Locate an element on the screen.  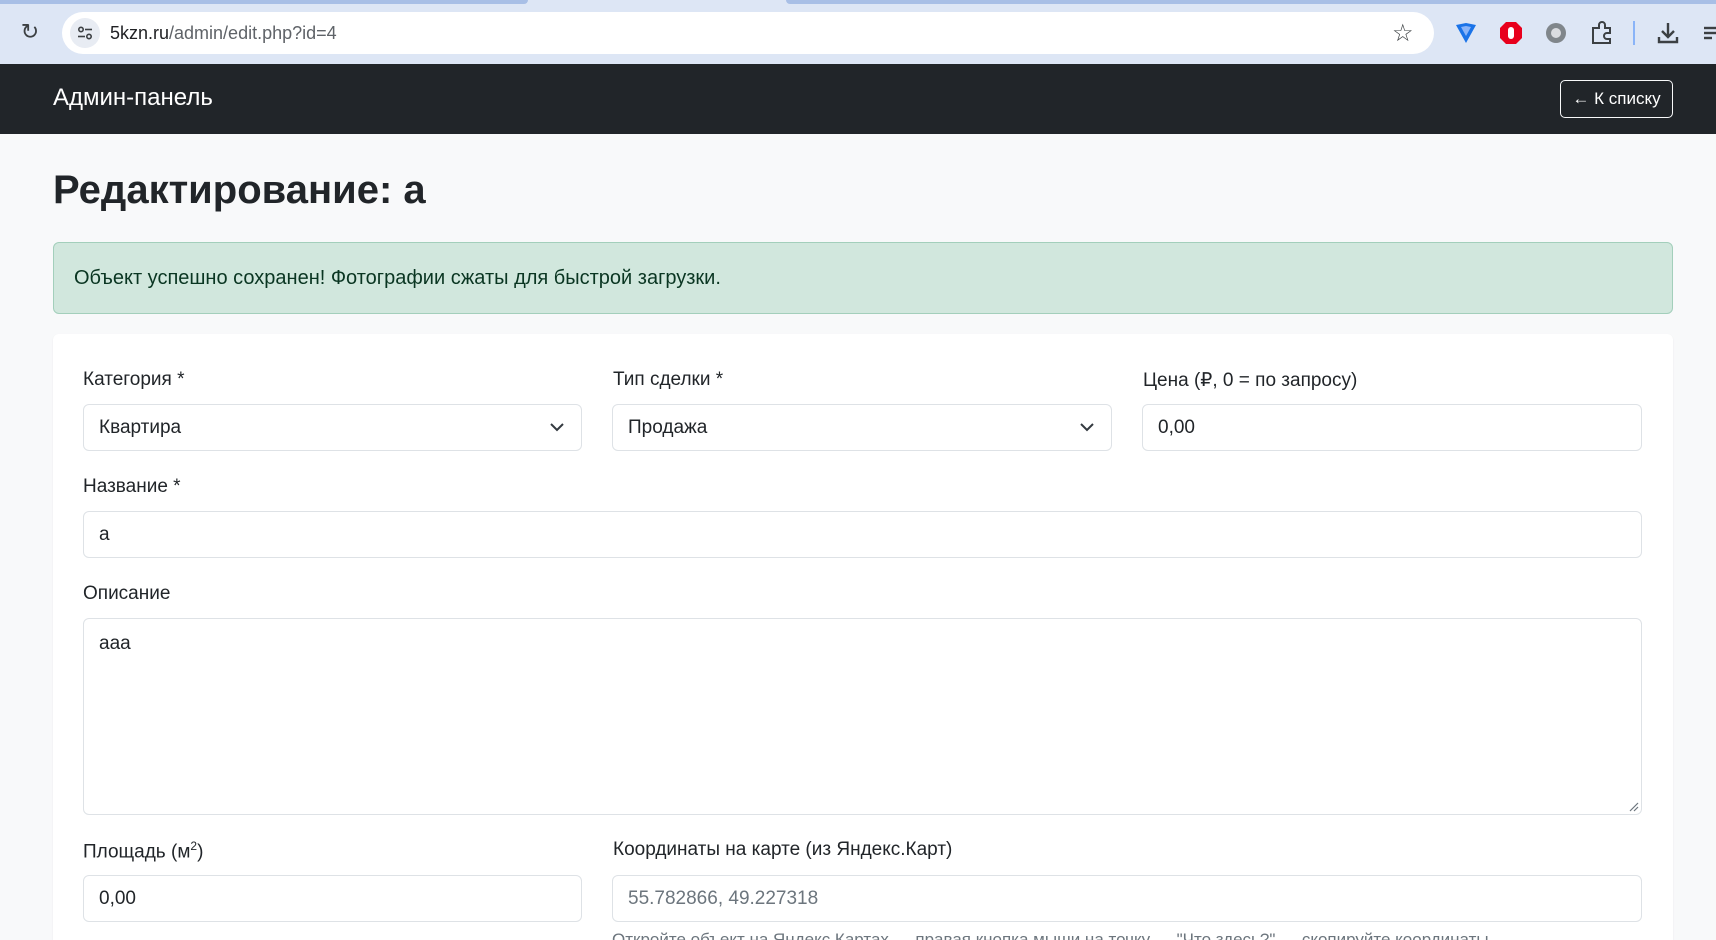
tab-strip is located at coordinates (858, 2).